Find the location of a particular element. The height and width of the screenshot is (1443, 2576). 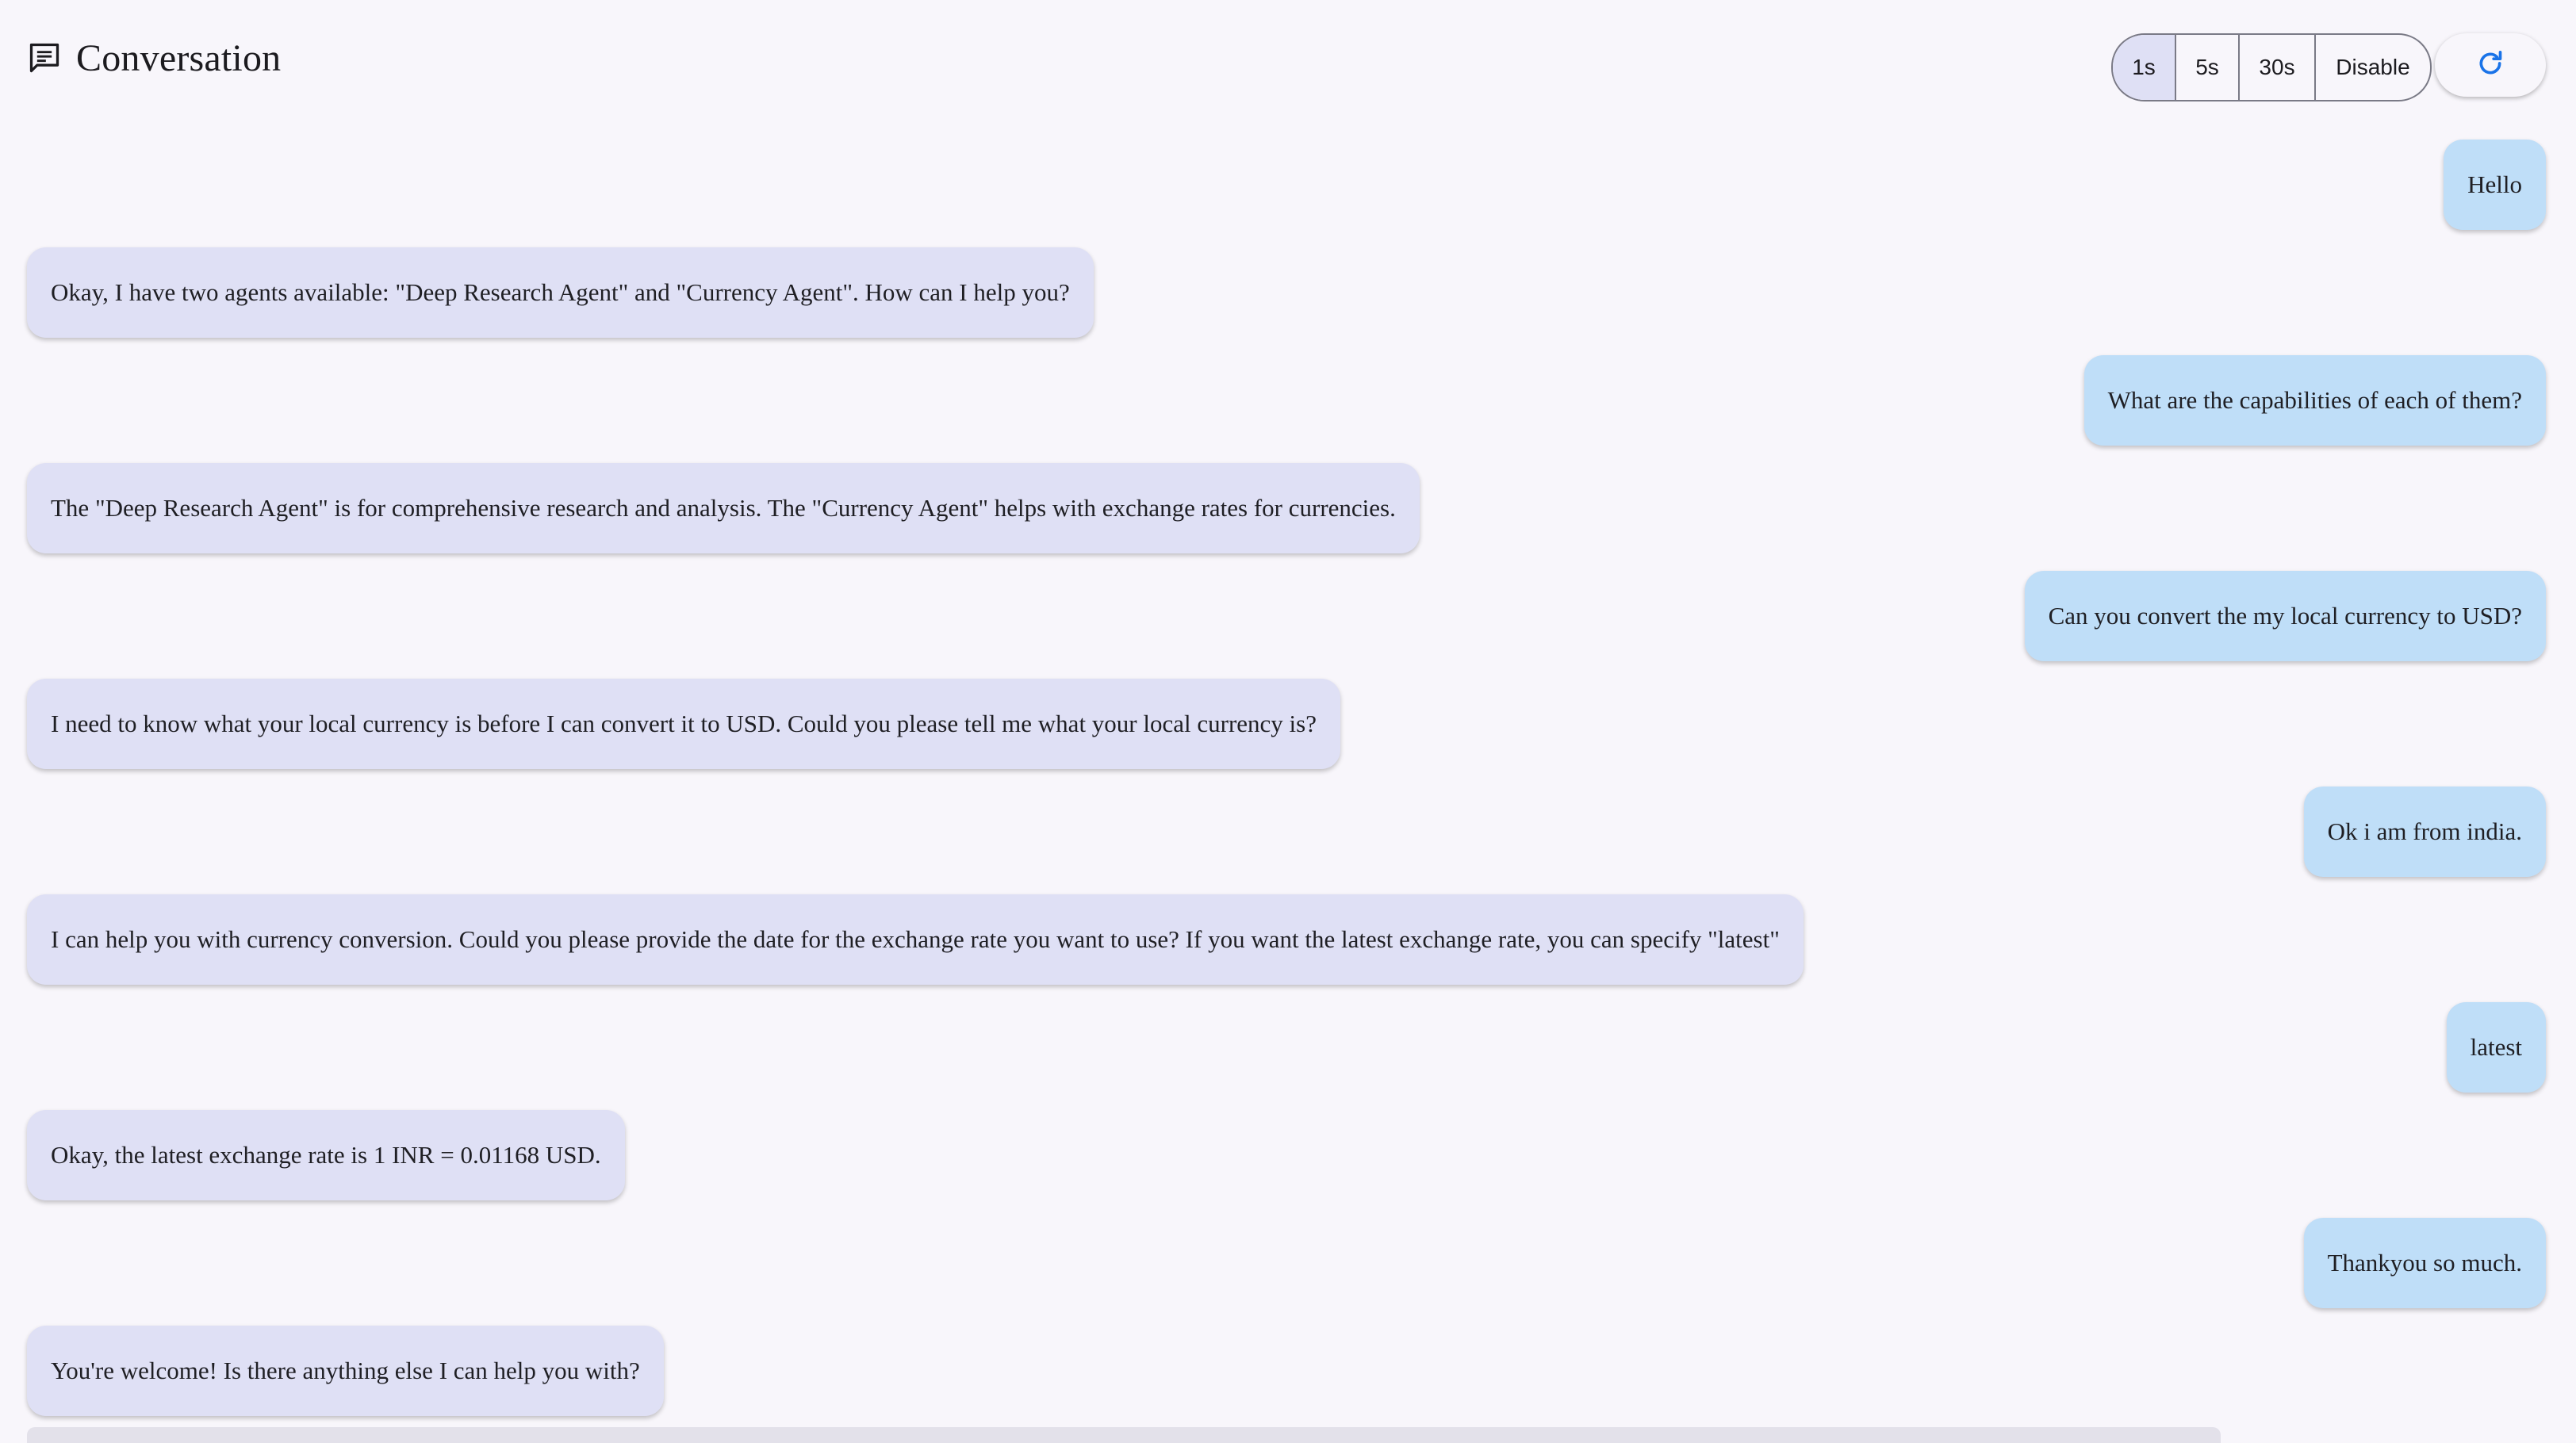

page-header: Conversation is located at coordinates (154, 58).